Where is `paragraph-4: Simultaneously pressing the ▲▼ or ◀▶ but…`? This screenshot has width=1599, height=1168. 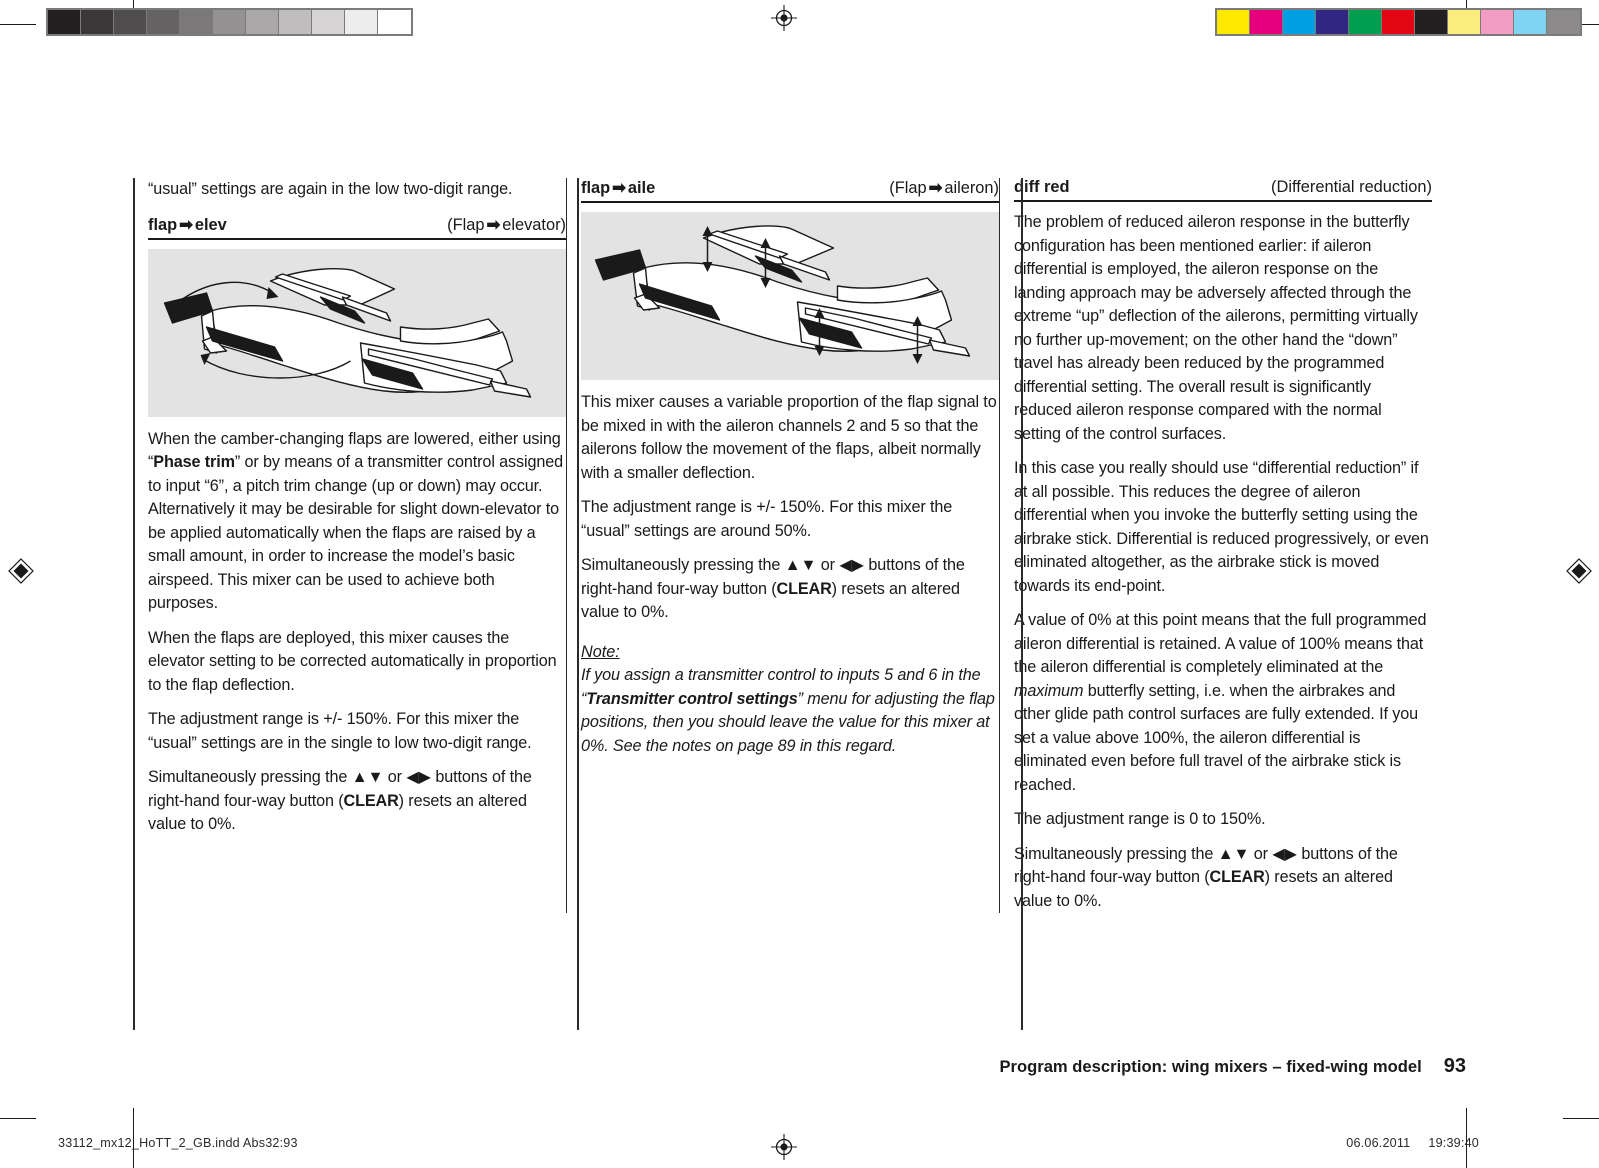
paragraph-4: Simultaneously pressing the ▲▼ or ◀▶ but… is located at coordinates (340, 800).